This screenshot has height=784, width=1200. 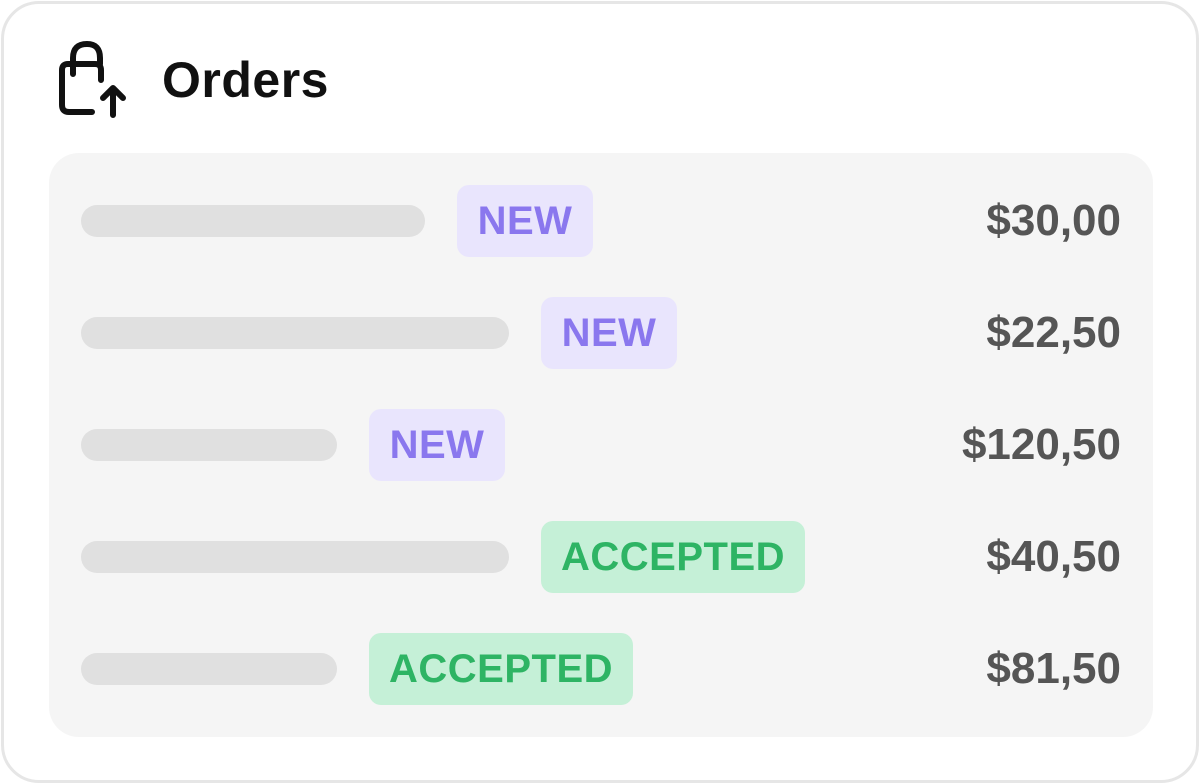 What do you see at coordinates (245, 80) in the screenshot?
I see `page-title: Orders` at bounding box center [245, 80].